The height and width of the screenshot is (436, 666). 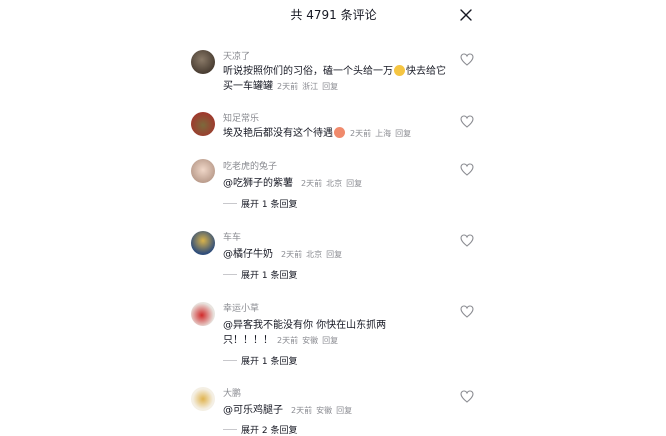 I want to click on comment-text: @异客我不能没有你 你快在山东抓两只！！！！ 2天前 安徽 回复, so click(x=313, y=333).